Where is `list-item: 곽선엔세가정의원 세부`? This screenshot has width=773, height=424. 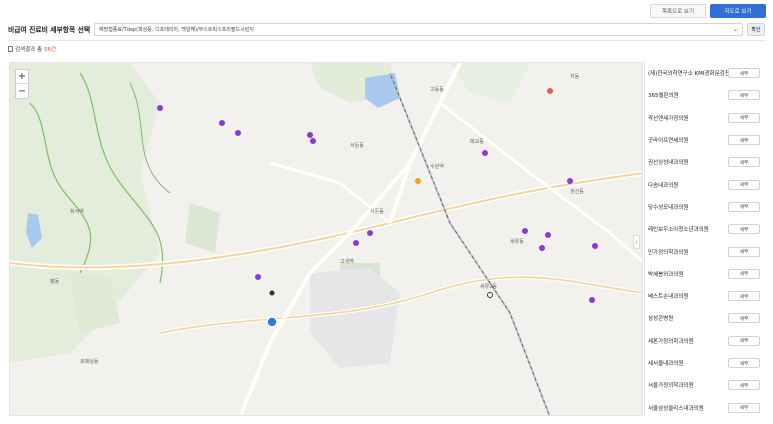
list-item: 곽선엔세가정의원 세부 is located at coordinates (705, 118).